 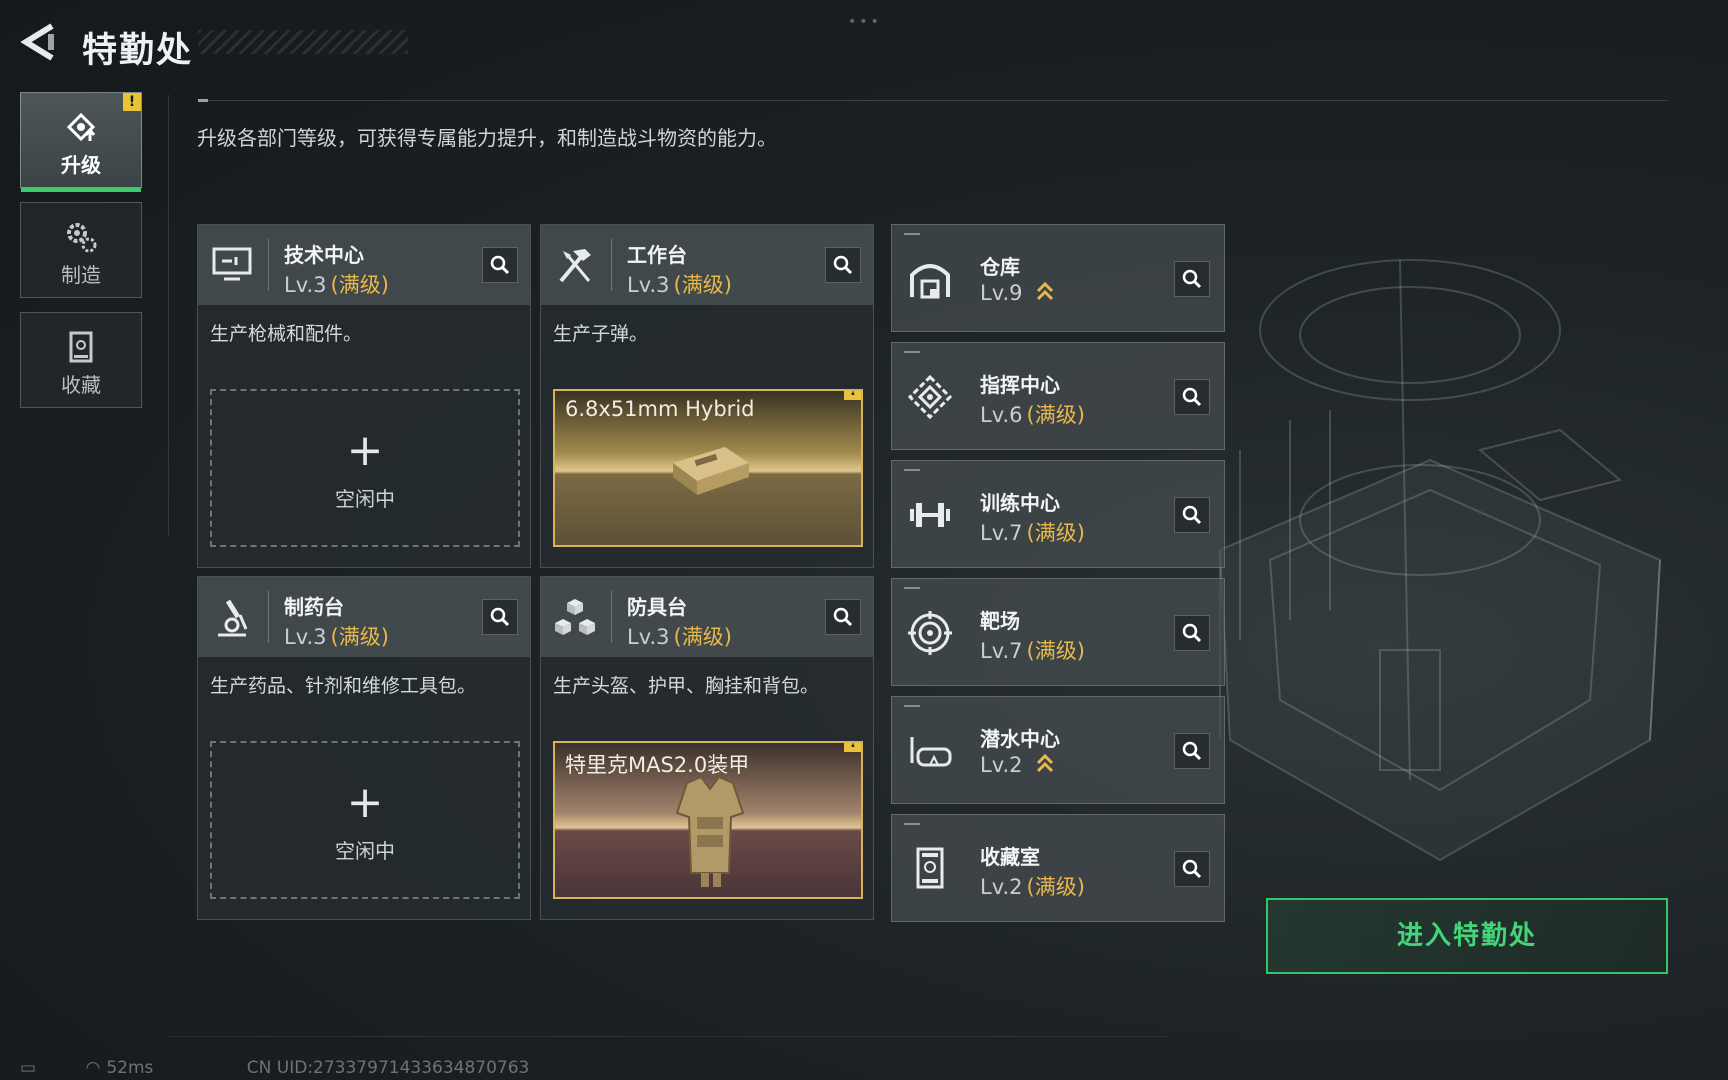 What do you see at coordinates (575, 266) in the screenshot?
I see `hammer-icon` at bounding box center [575, 266].